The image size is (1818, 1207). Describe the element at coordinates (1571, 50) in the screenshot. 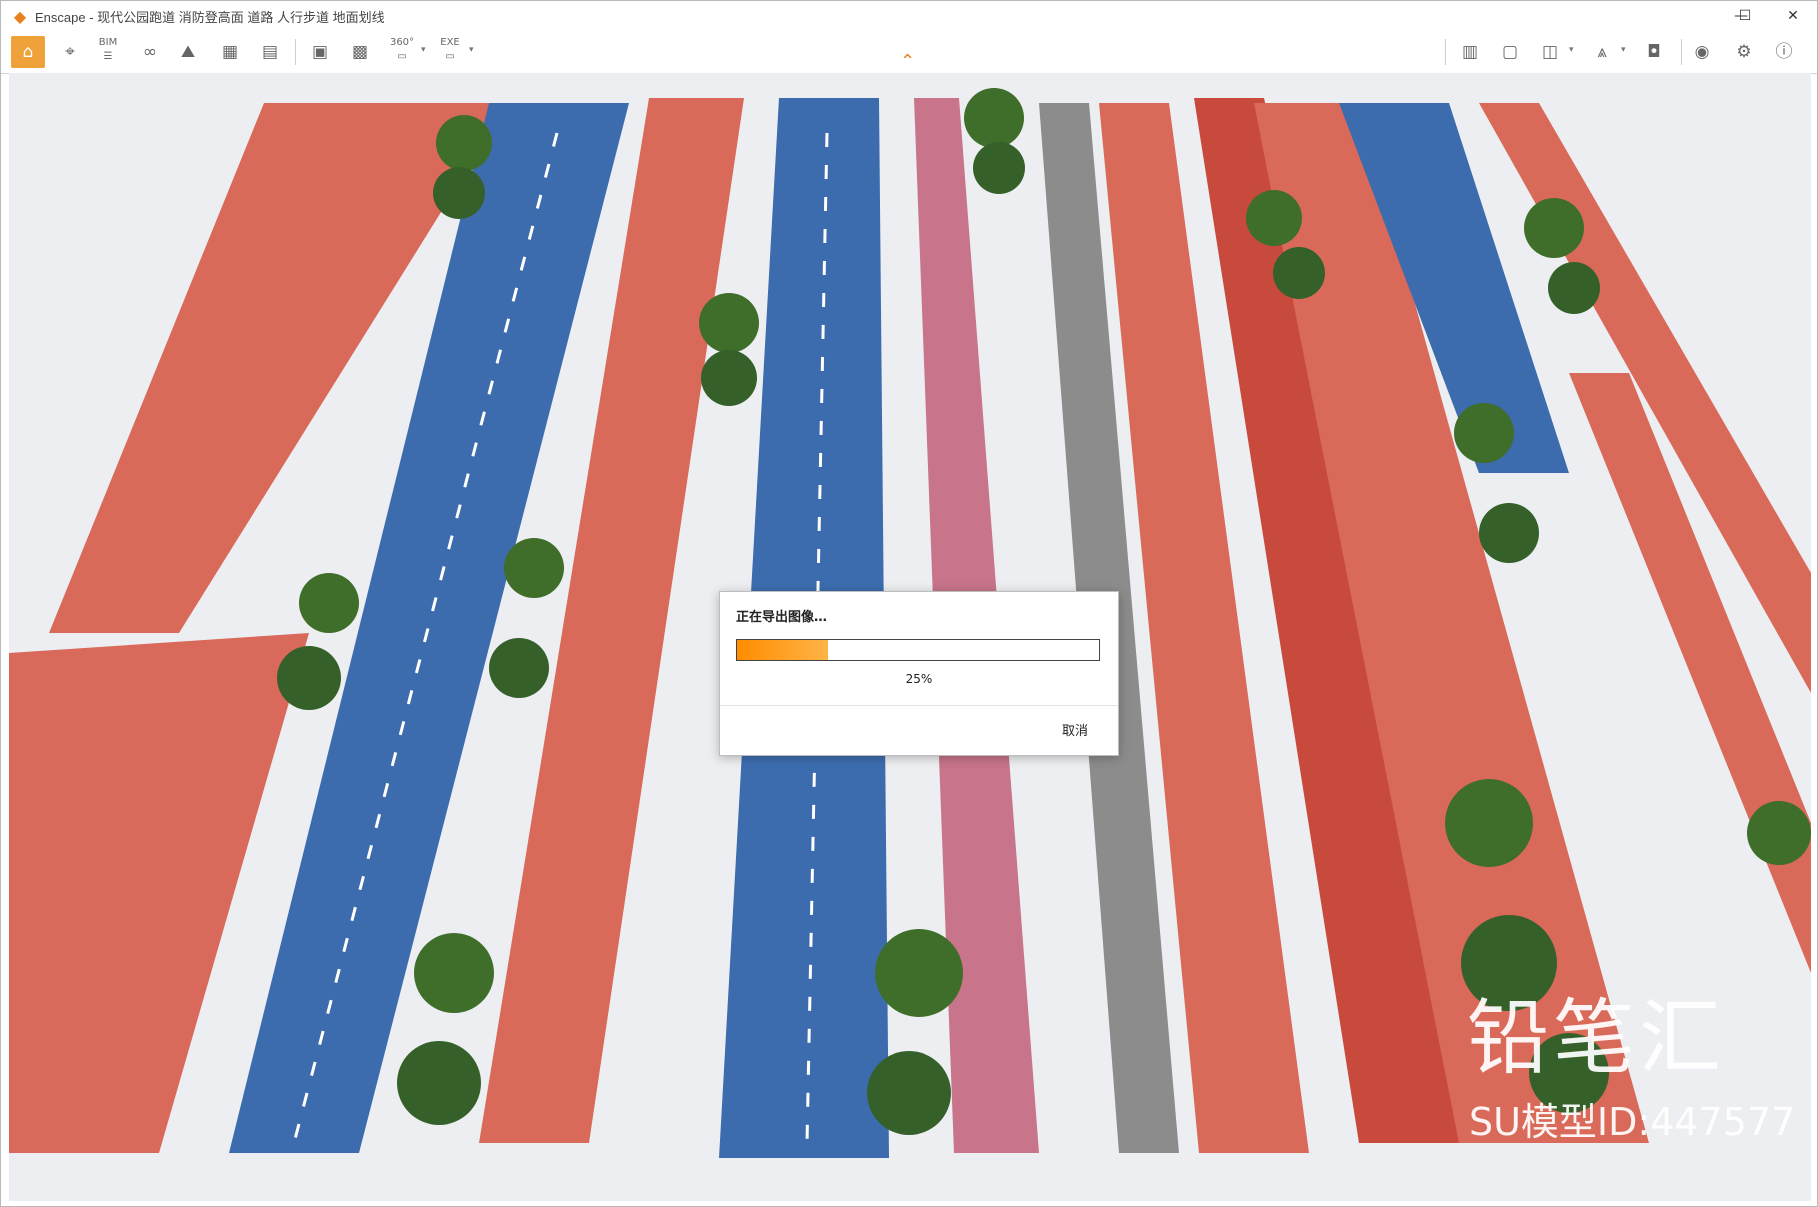

I see `cube-dropdown-chevron-icon: ▾` at that location.